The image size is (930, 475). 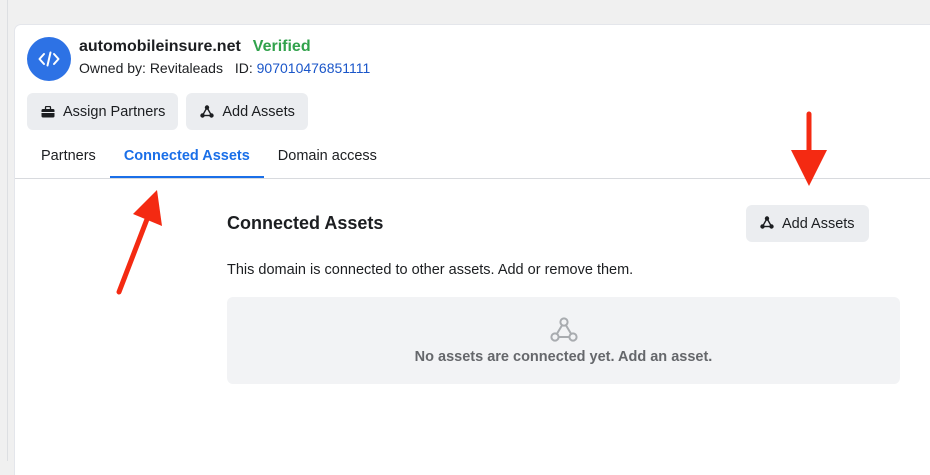 I want to click on section-add-assets-label: Add Assets, so click(x=818, y=223).